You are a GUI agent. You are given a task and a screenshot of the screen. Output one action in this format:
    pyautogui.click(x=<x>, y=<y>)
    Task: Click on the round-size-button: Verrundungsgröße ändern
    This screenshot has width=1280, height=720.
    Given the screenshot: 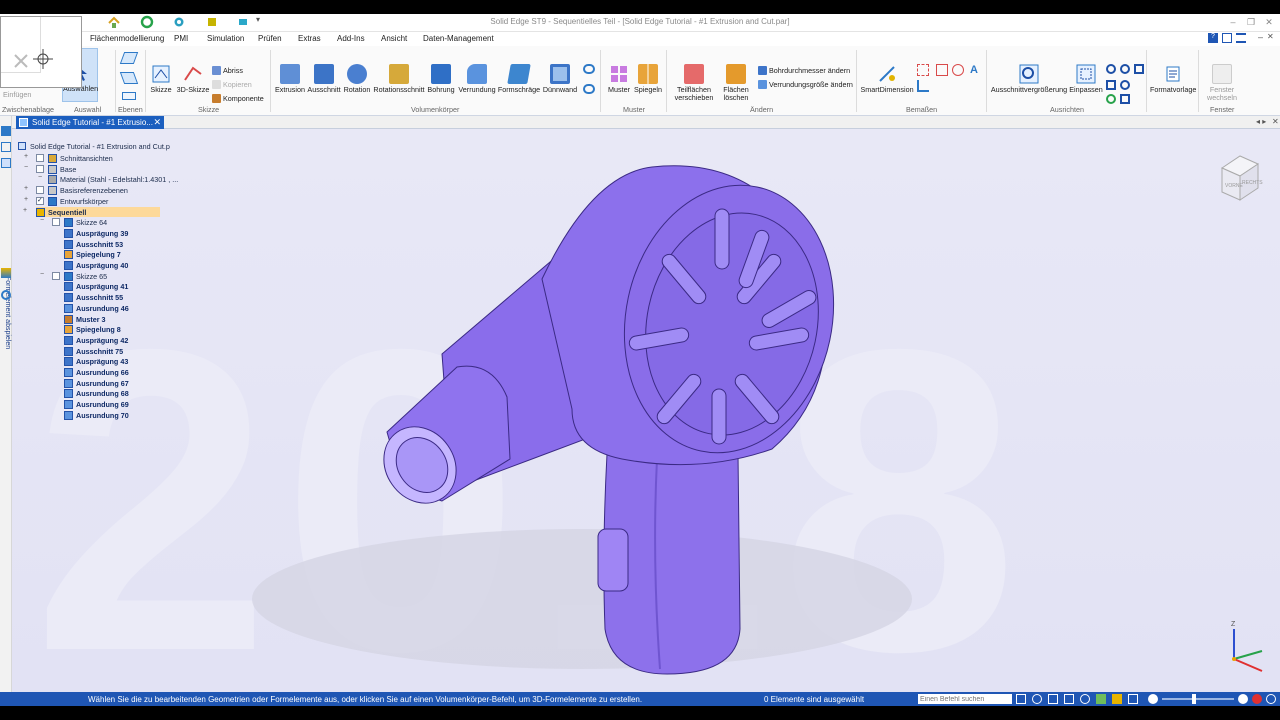 What is the action you would take?
    pyautogui.click(x=805, y=84)
    